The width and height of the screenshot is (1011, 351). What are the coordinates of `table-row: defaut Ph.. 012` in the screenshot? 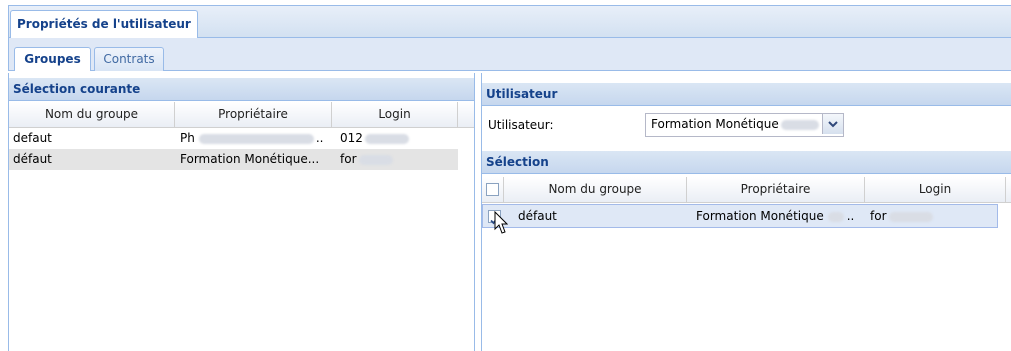 It's located at (233, 138).